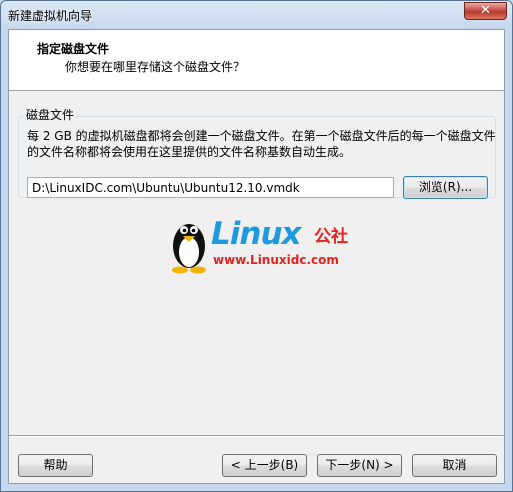 Image resolution: width=513 pixels, height=492 pixels. I want to click on back-button: < 上一步(B), so click(264, 465).